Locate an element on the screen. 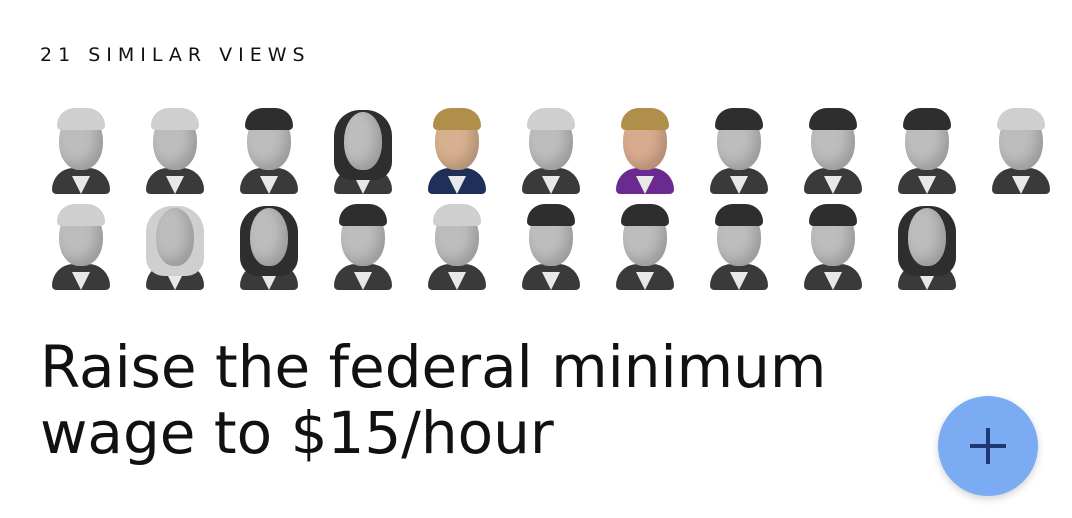 Image resolution: width=1072 pixels, height=518 pixels. similar-views-label: 21 SIMILAR VIEWS is located at coordinates (175, 55).